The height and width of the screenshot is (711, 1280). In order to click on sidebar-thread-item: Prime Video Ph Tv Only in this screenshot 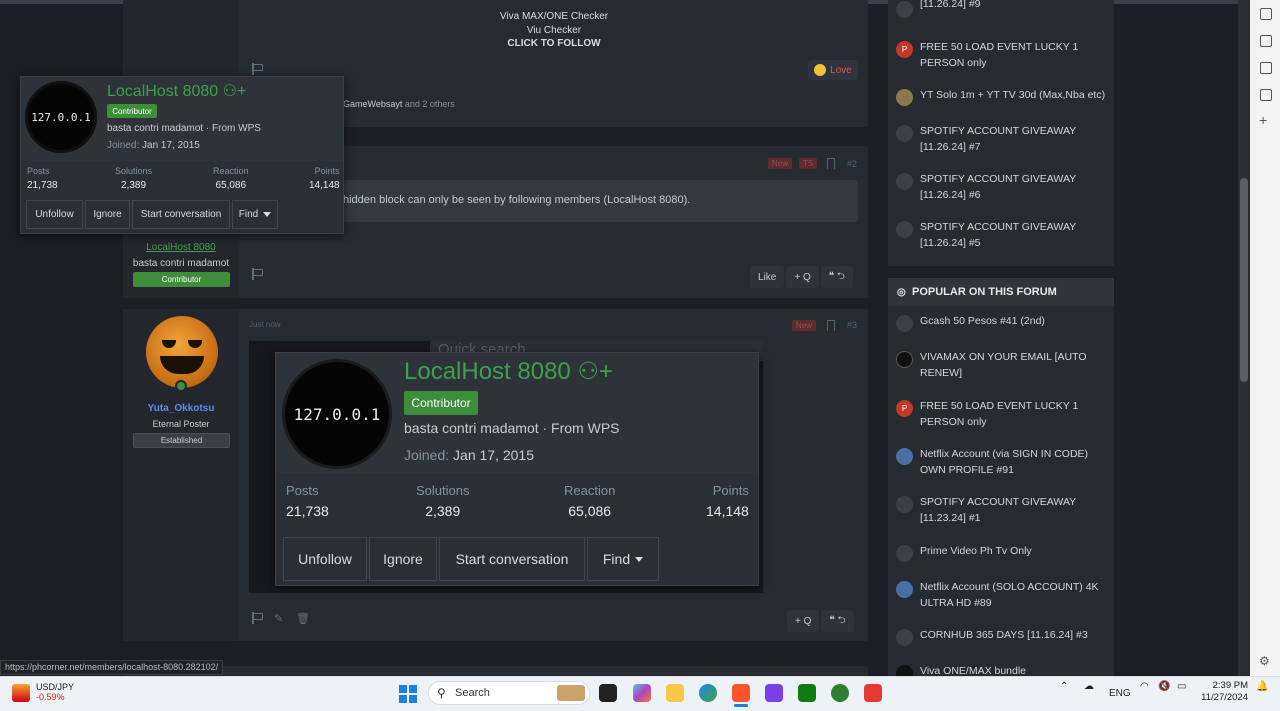, I will do `click(1001, 553)`.